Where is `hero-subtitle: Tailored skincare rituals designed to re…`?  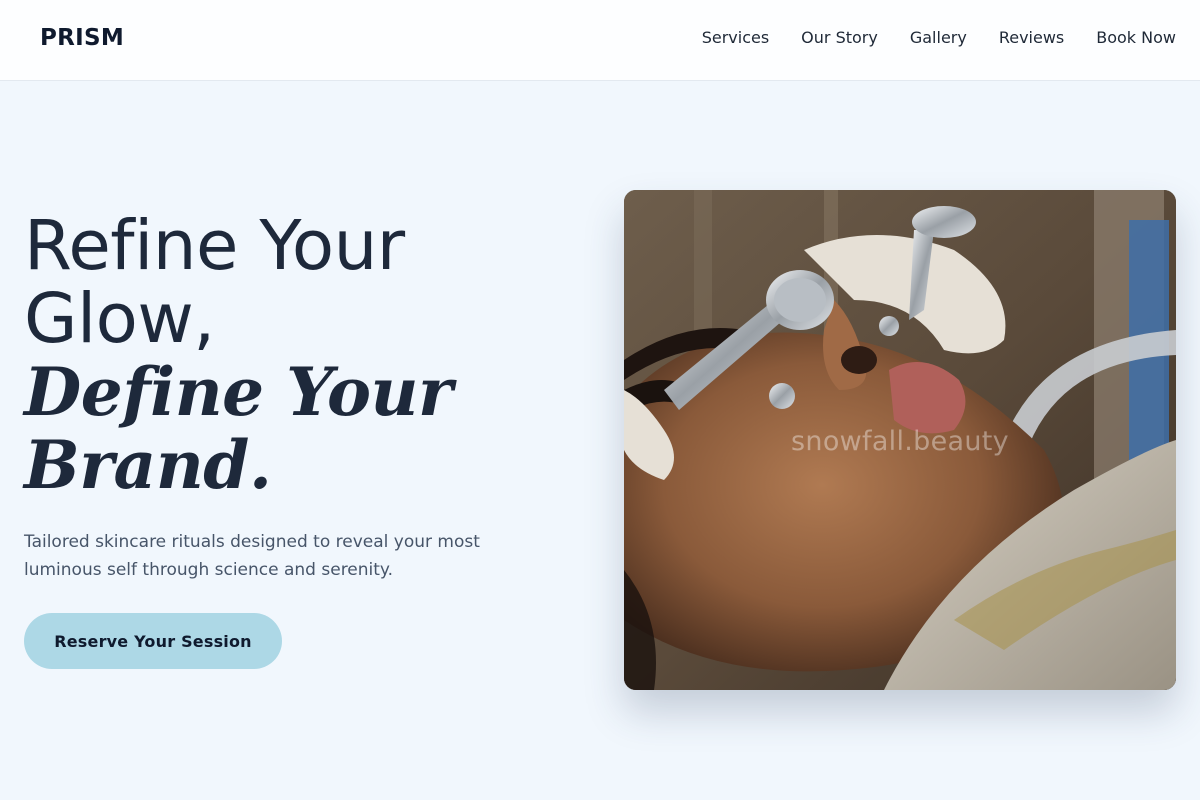 hero-subtitle: Tailored skincare rituals designed to re… is located at coordinates (252, 556).